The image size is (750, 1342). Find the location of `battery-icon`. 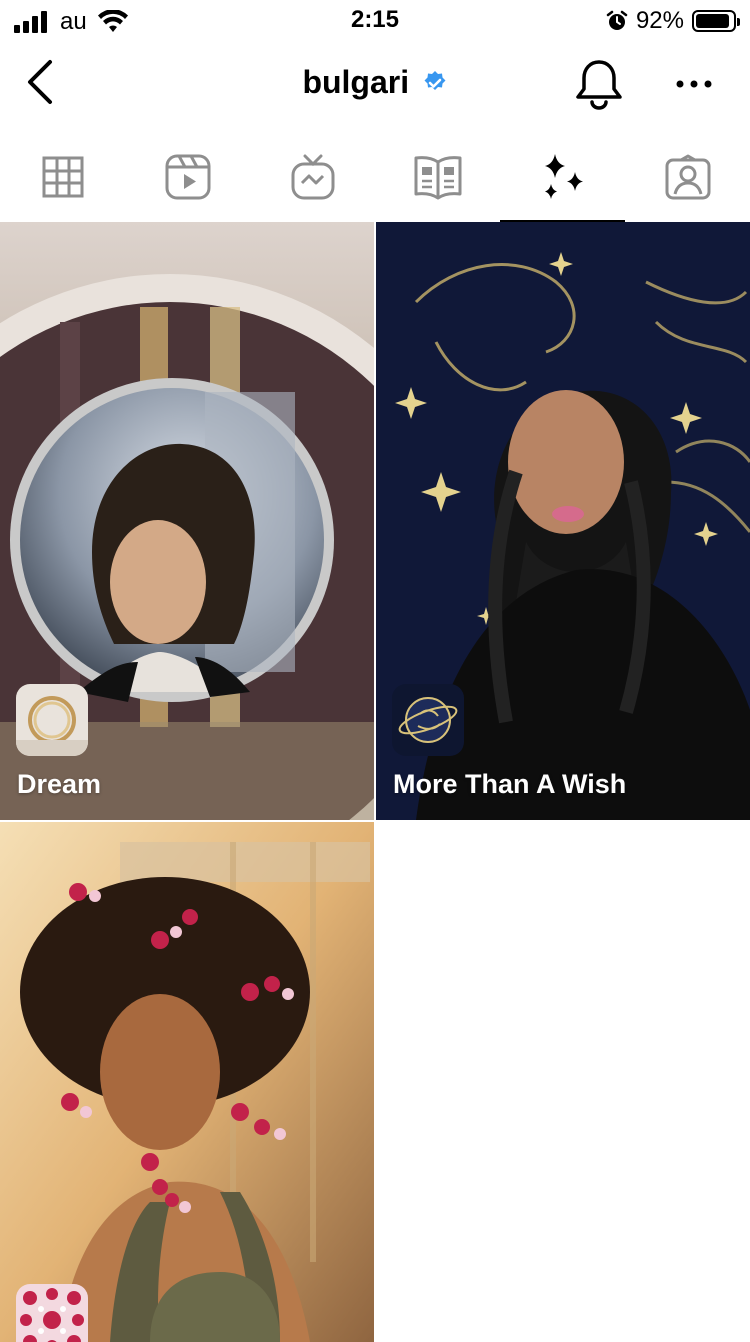

battery-icon is located at coordinates (716, 21).